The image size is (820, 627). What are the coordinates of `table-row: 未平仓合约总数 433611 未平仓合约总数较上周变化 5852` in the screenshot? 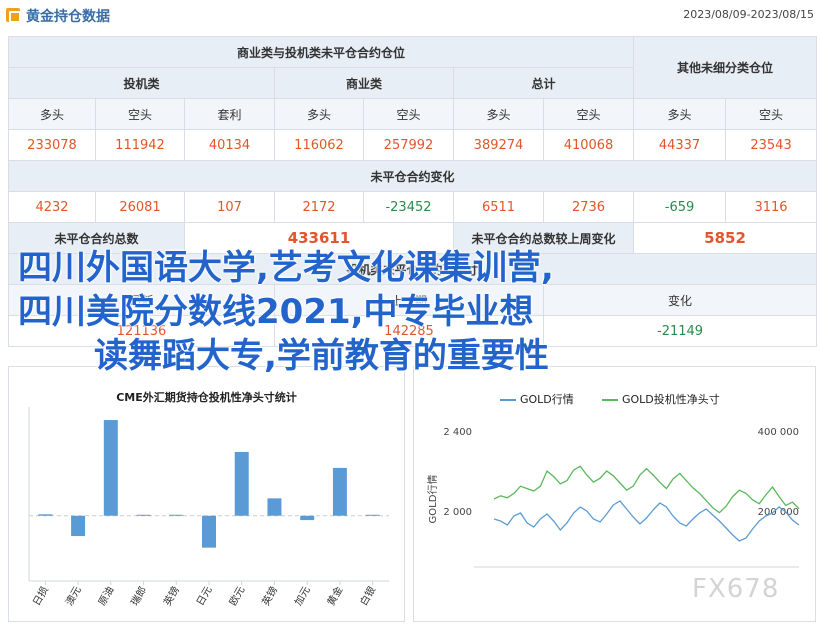 It's located at (413, 238).